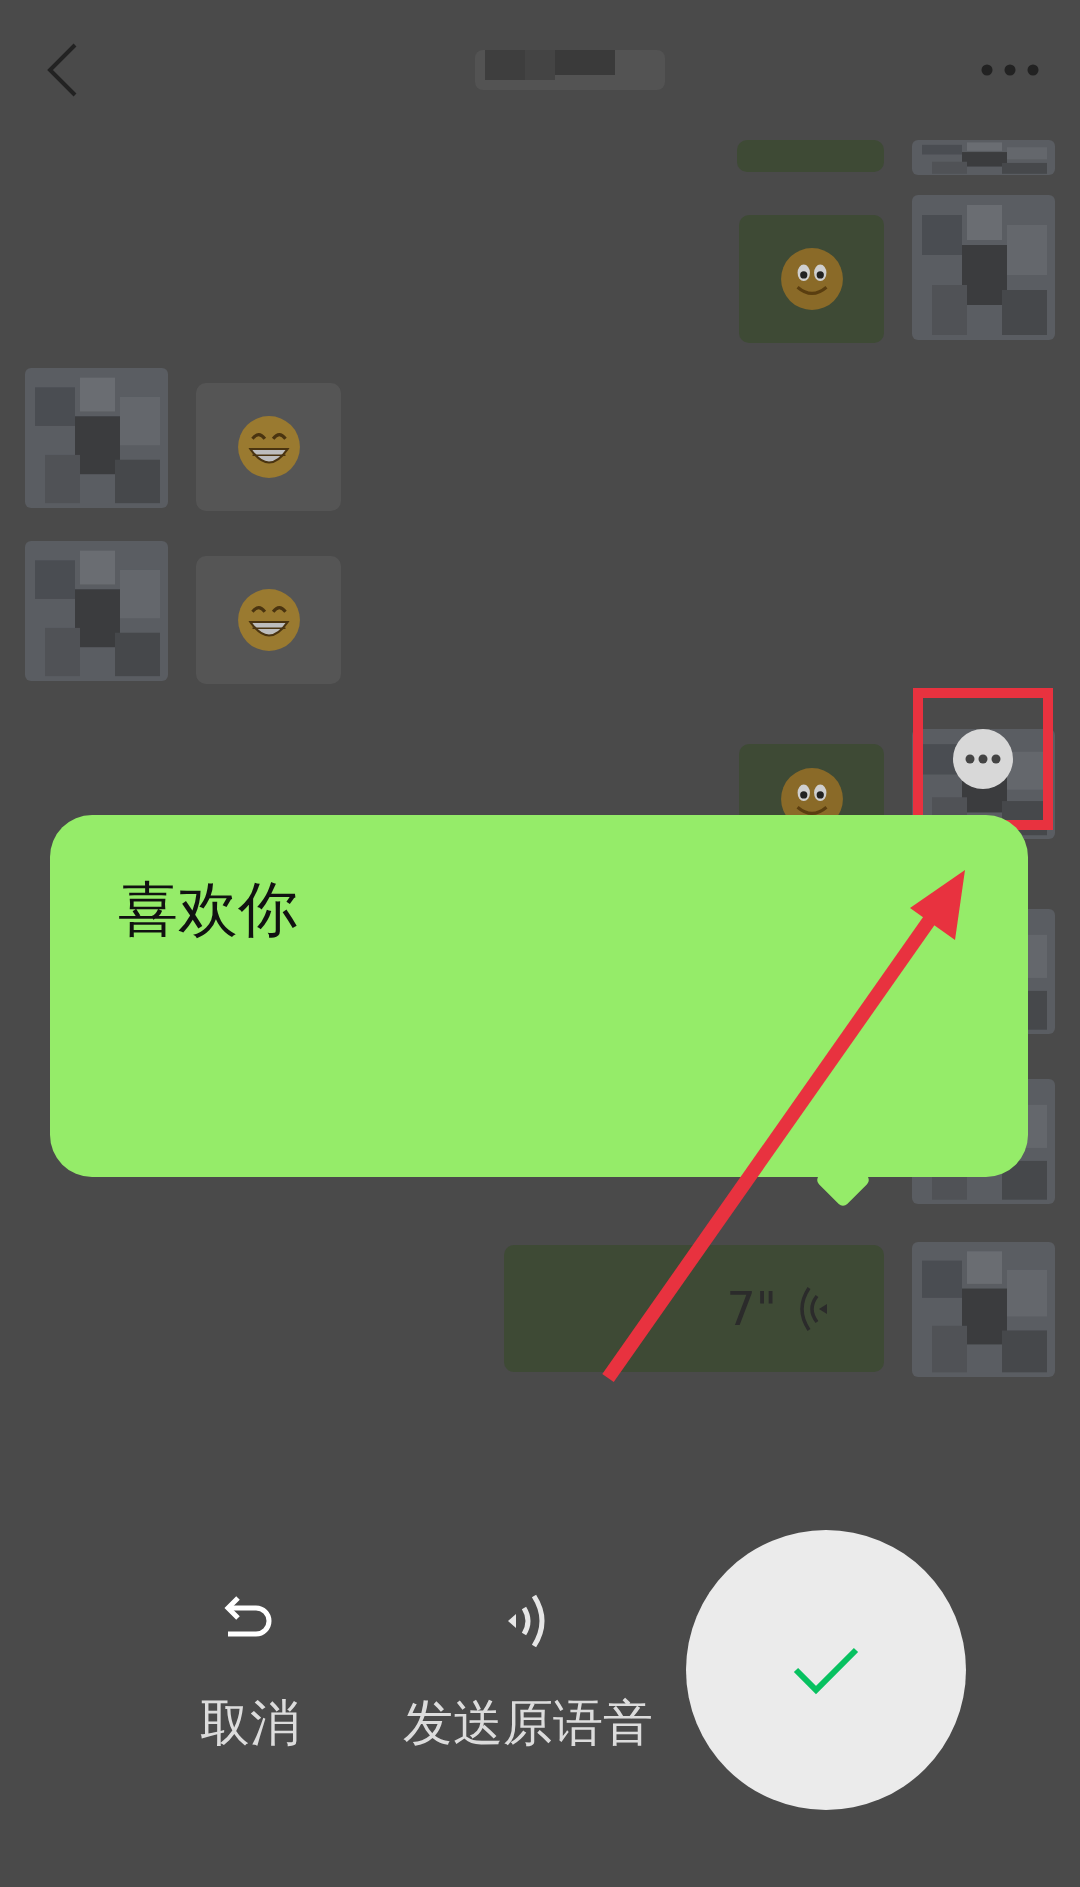 The width and height of the screenshot is (1080, 1887). Describe the element at coordinates (250, 1673) in the screenshot. I see `cancel-button: 取消` at that location.